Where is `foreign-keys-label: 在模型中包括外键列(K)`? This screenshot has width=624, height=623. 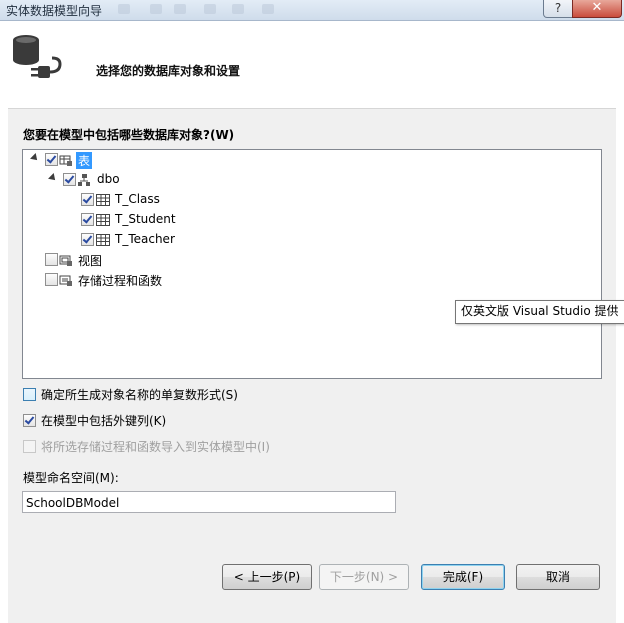
foreign-keys-label: 在模型中包括外键列(K) is located at coordinates (103, 420).